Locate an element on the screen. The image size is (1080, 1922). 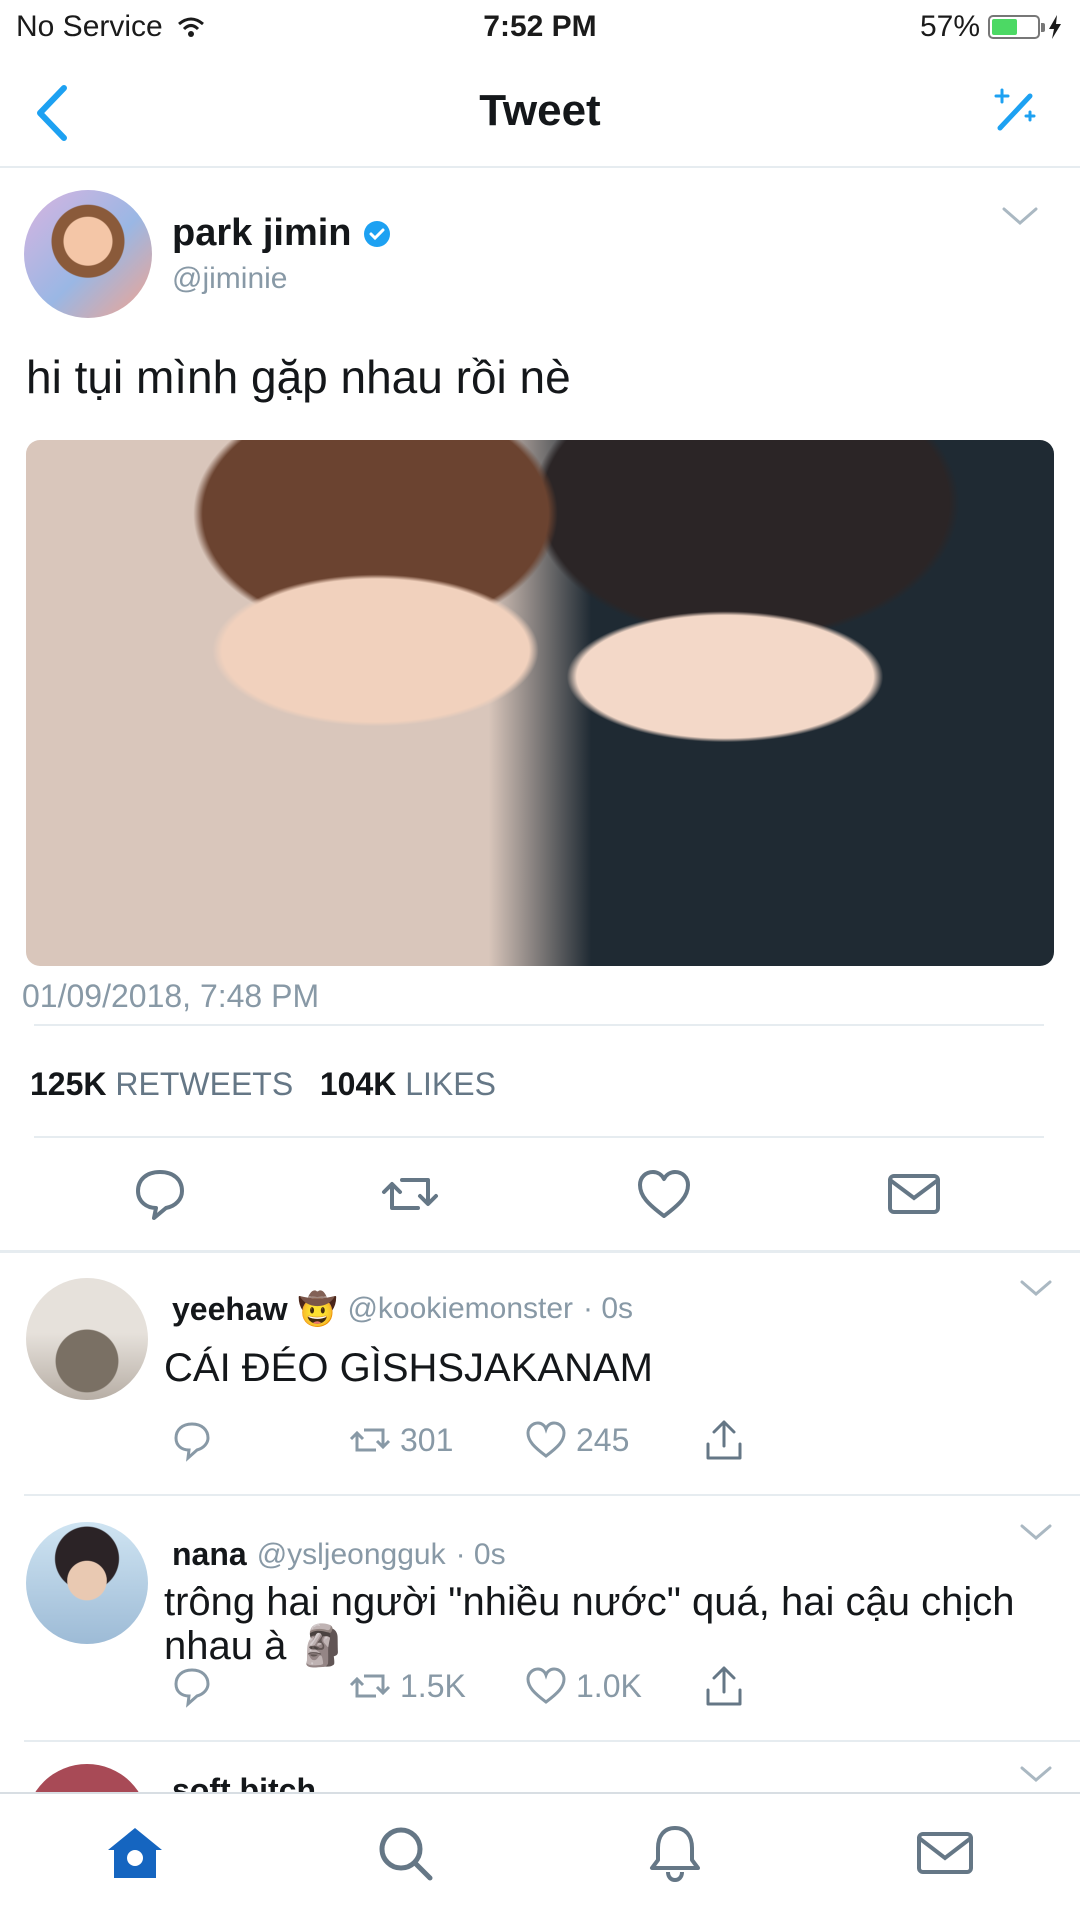
author-name-row: park jimin is located at coordinates (282, 233).